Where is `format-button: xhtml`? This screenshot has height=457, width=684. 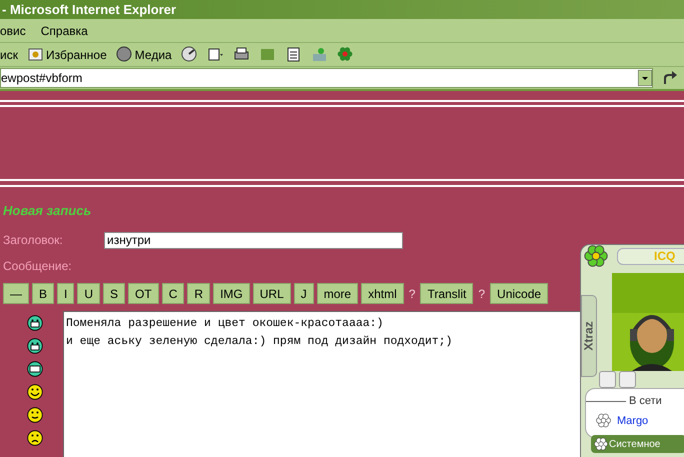 format-button: xhtml is located at coordinates (382, 293).